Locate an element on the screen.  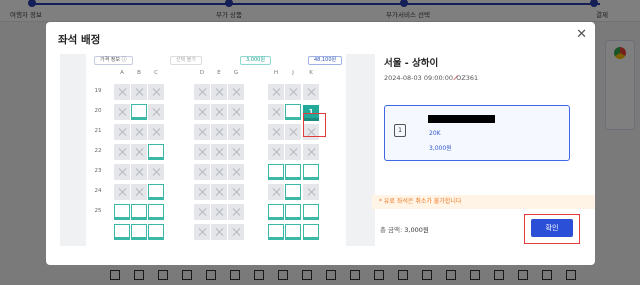
flight-route: 서울 - 상하이 is located at coordinates (411, 63).